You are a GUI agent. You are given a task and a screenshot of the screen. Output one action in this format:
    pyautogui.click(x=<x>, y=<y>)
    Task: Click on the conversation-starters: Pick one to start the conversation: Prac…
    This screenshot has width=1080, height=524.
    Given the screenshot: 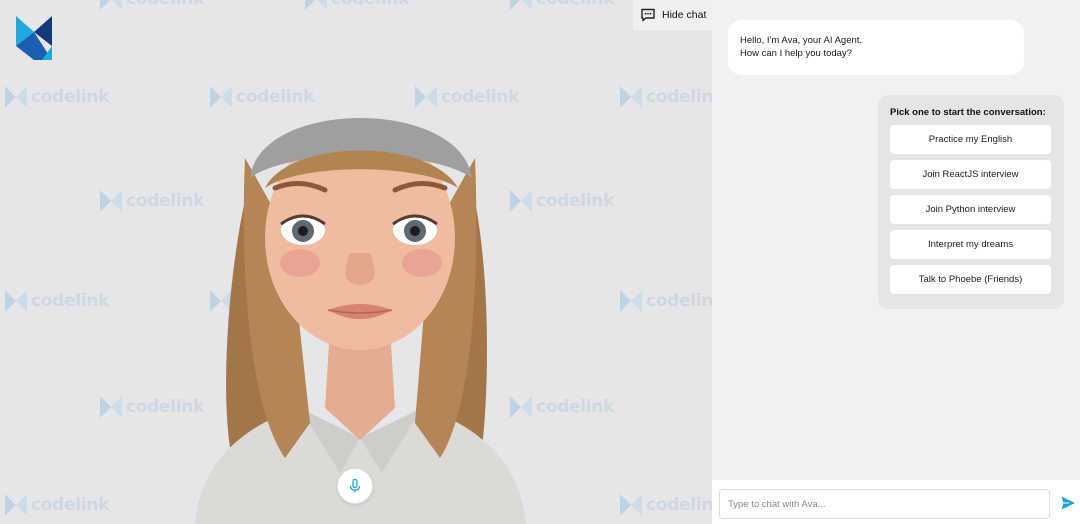 What is the action you would take?
    pyautogui.click(x=971, y=202)
    